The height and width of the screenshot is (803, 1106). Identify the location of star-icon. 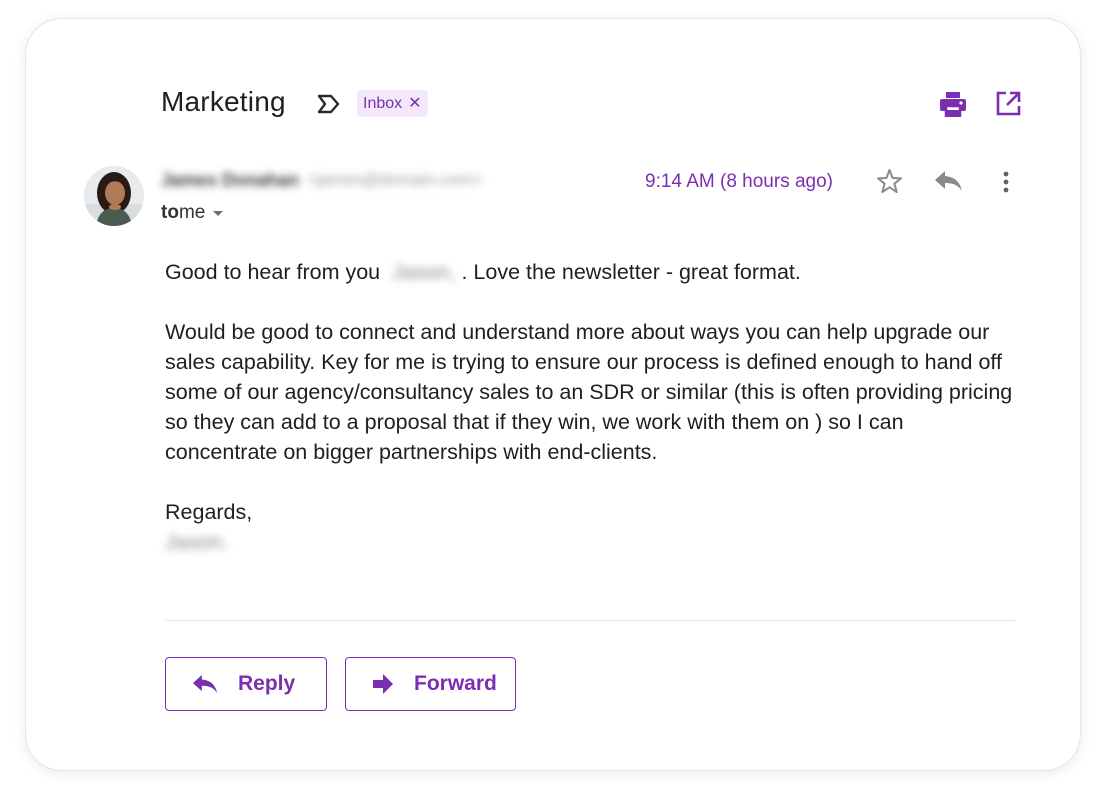
(889, 181).